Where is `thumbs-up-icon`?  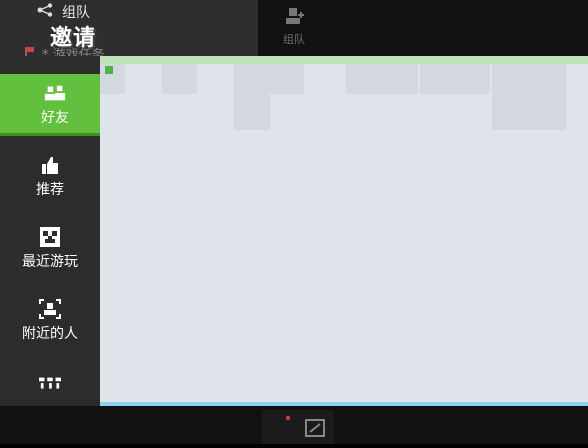
thumbs-up-icon is located at coordinates (50, 165).